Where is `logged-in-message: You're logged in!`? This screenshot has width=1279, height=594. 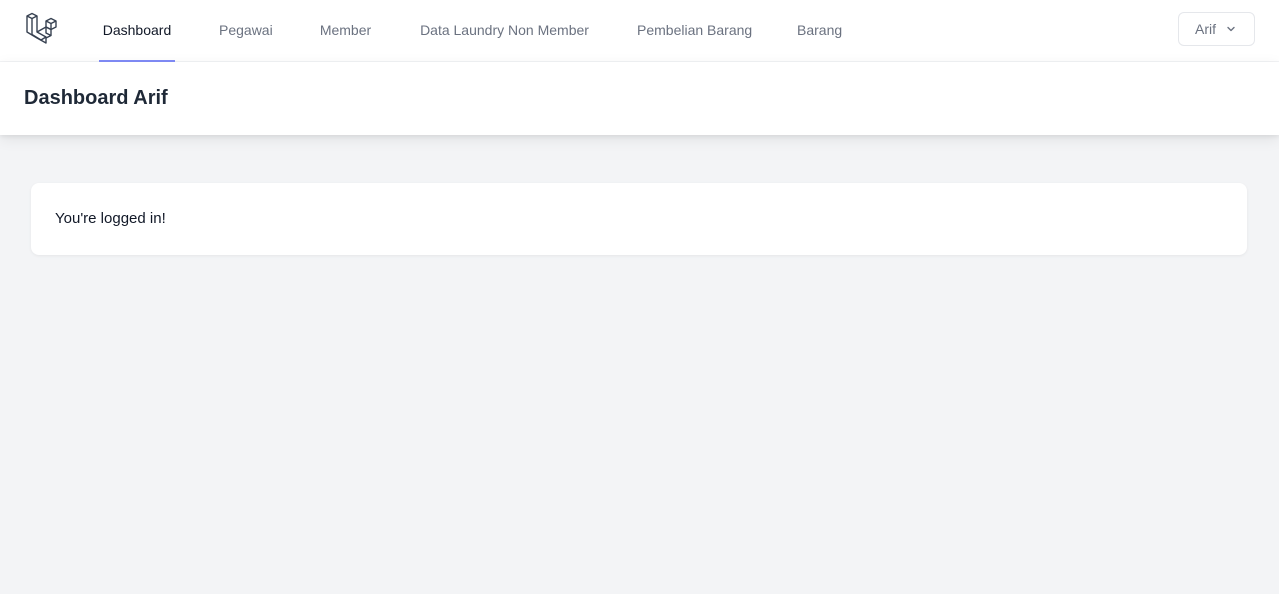
logged-in-message: You're logged in! is located at coordinates (110, 218).